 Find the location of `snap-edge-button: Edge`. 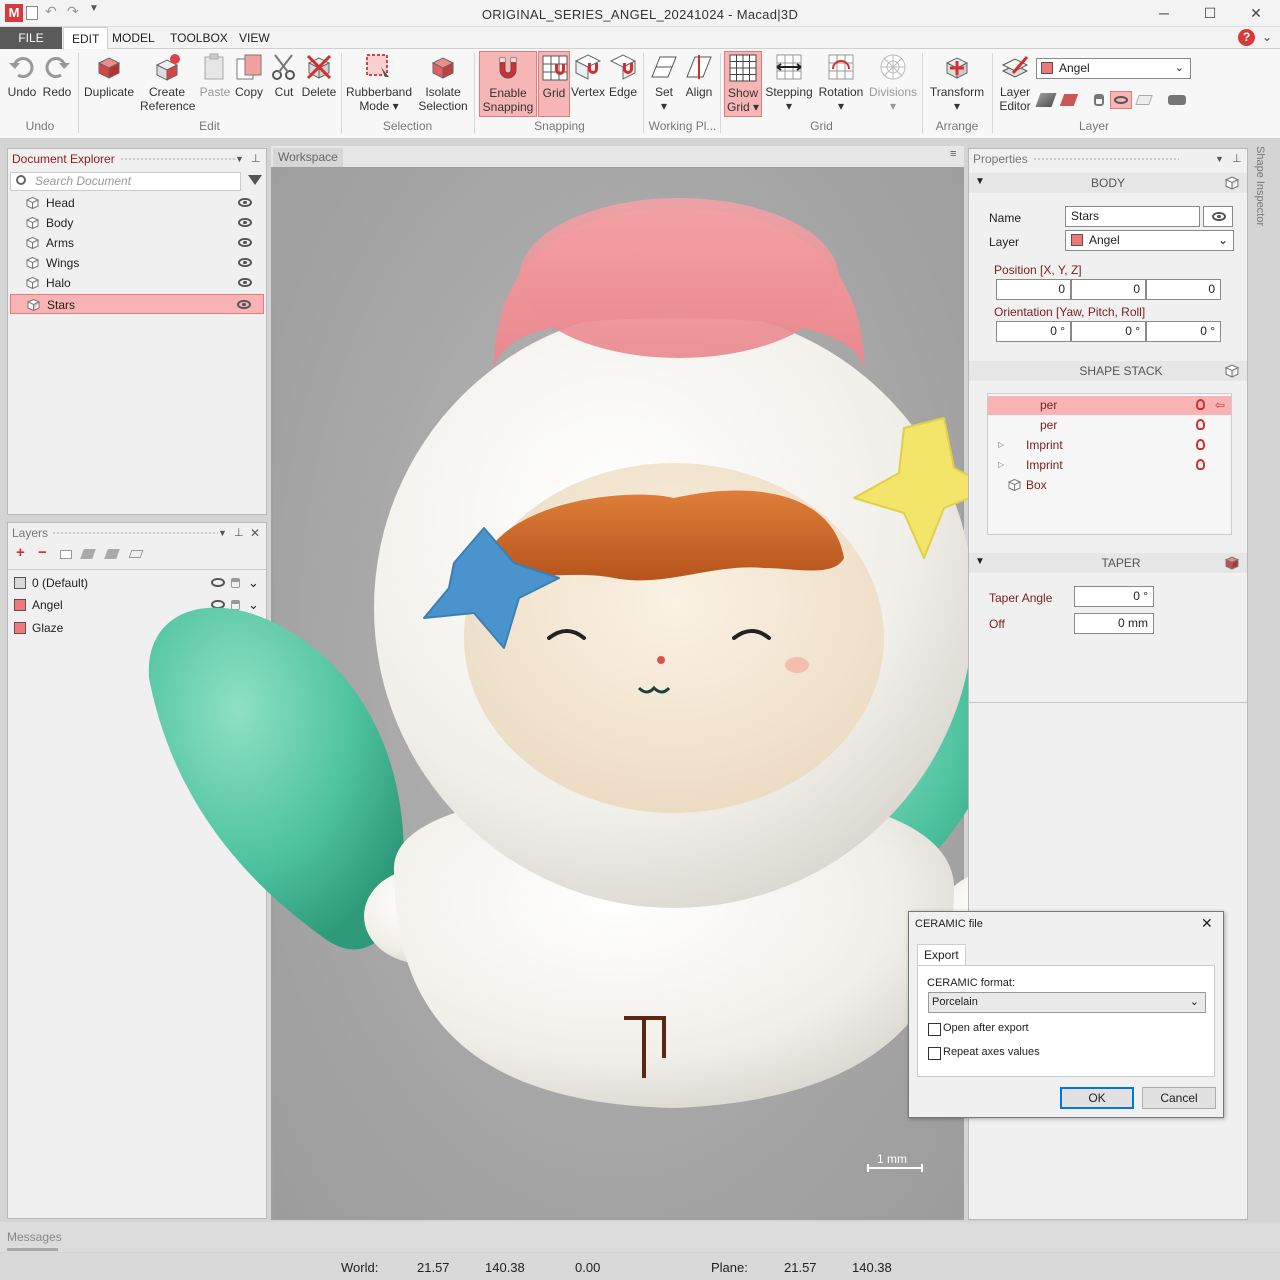

snap-edge-button: Edge is located at coordinates (623, 75).